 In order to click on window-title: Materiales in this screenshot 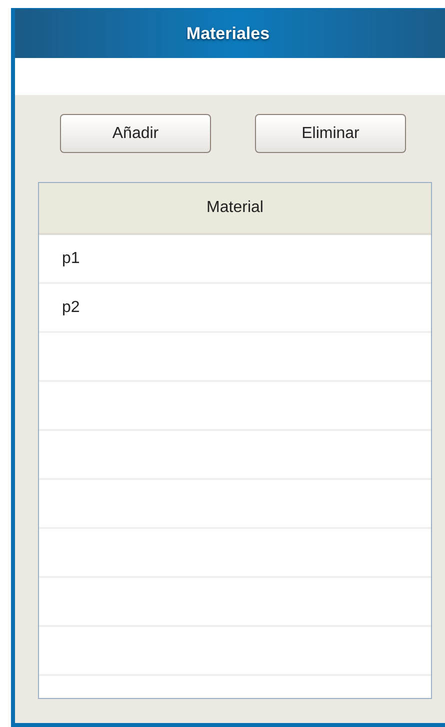, I will do `click(230, 33)`.